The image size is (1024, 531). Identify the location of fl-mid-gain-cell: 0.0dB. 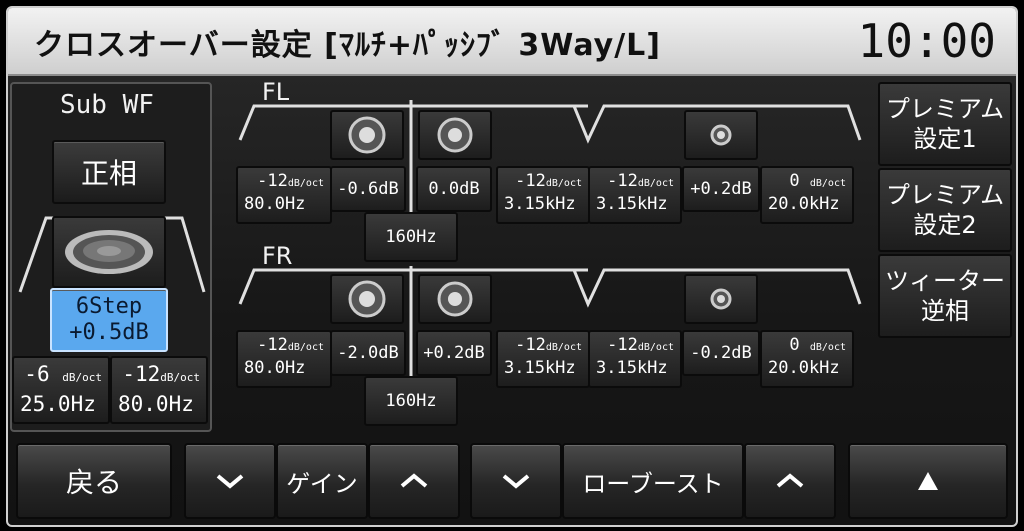
(454, 189).